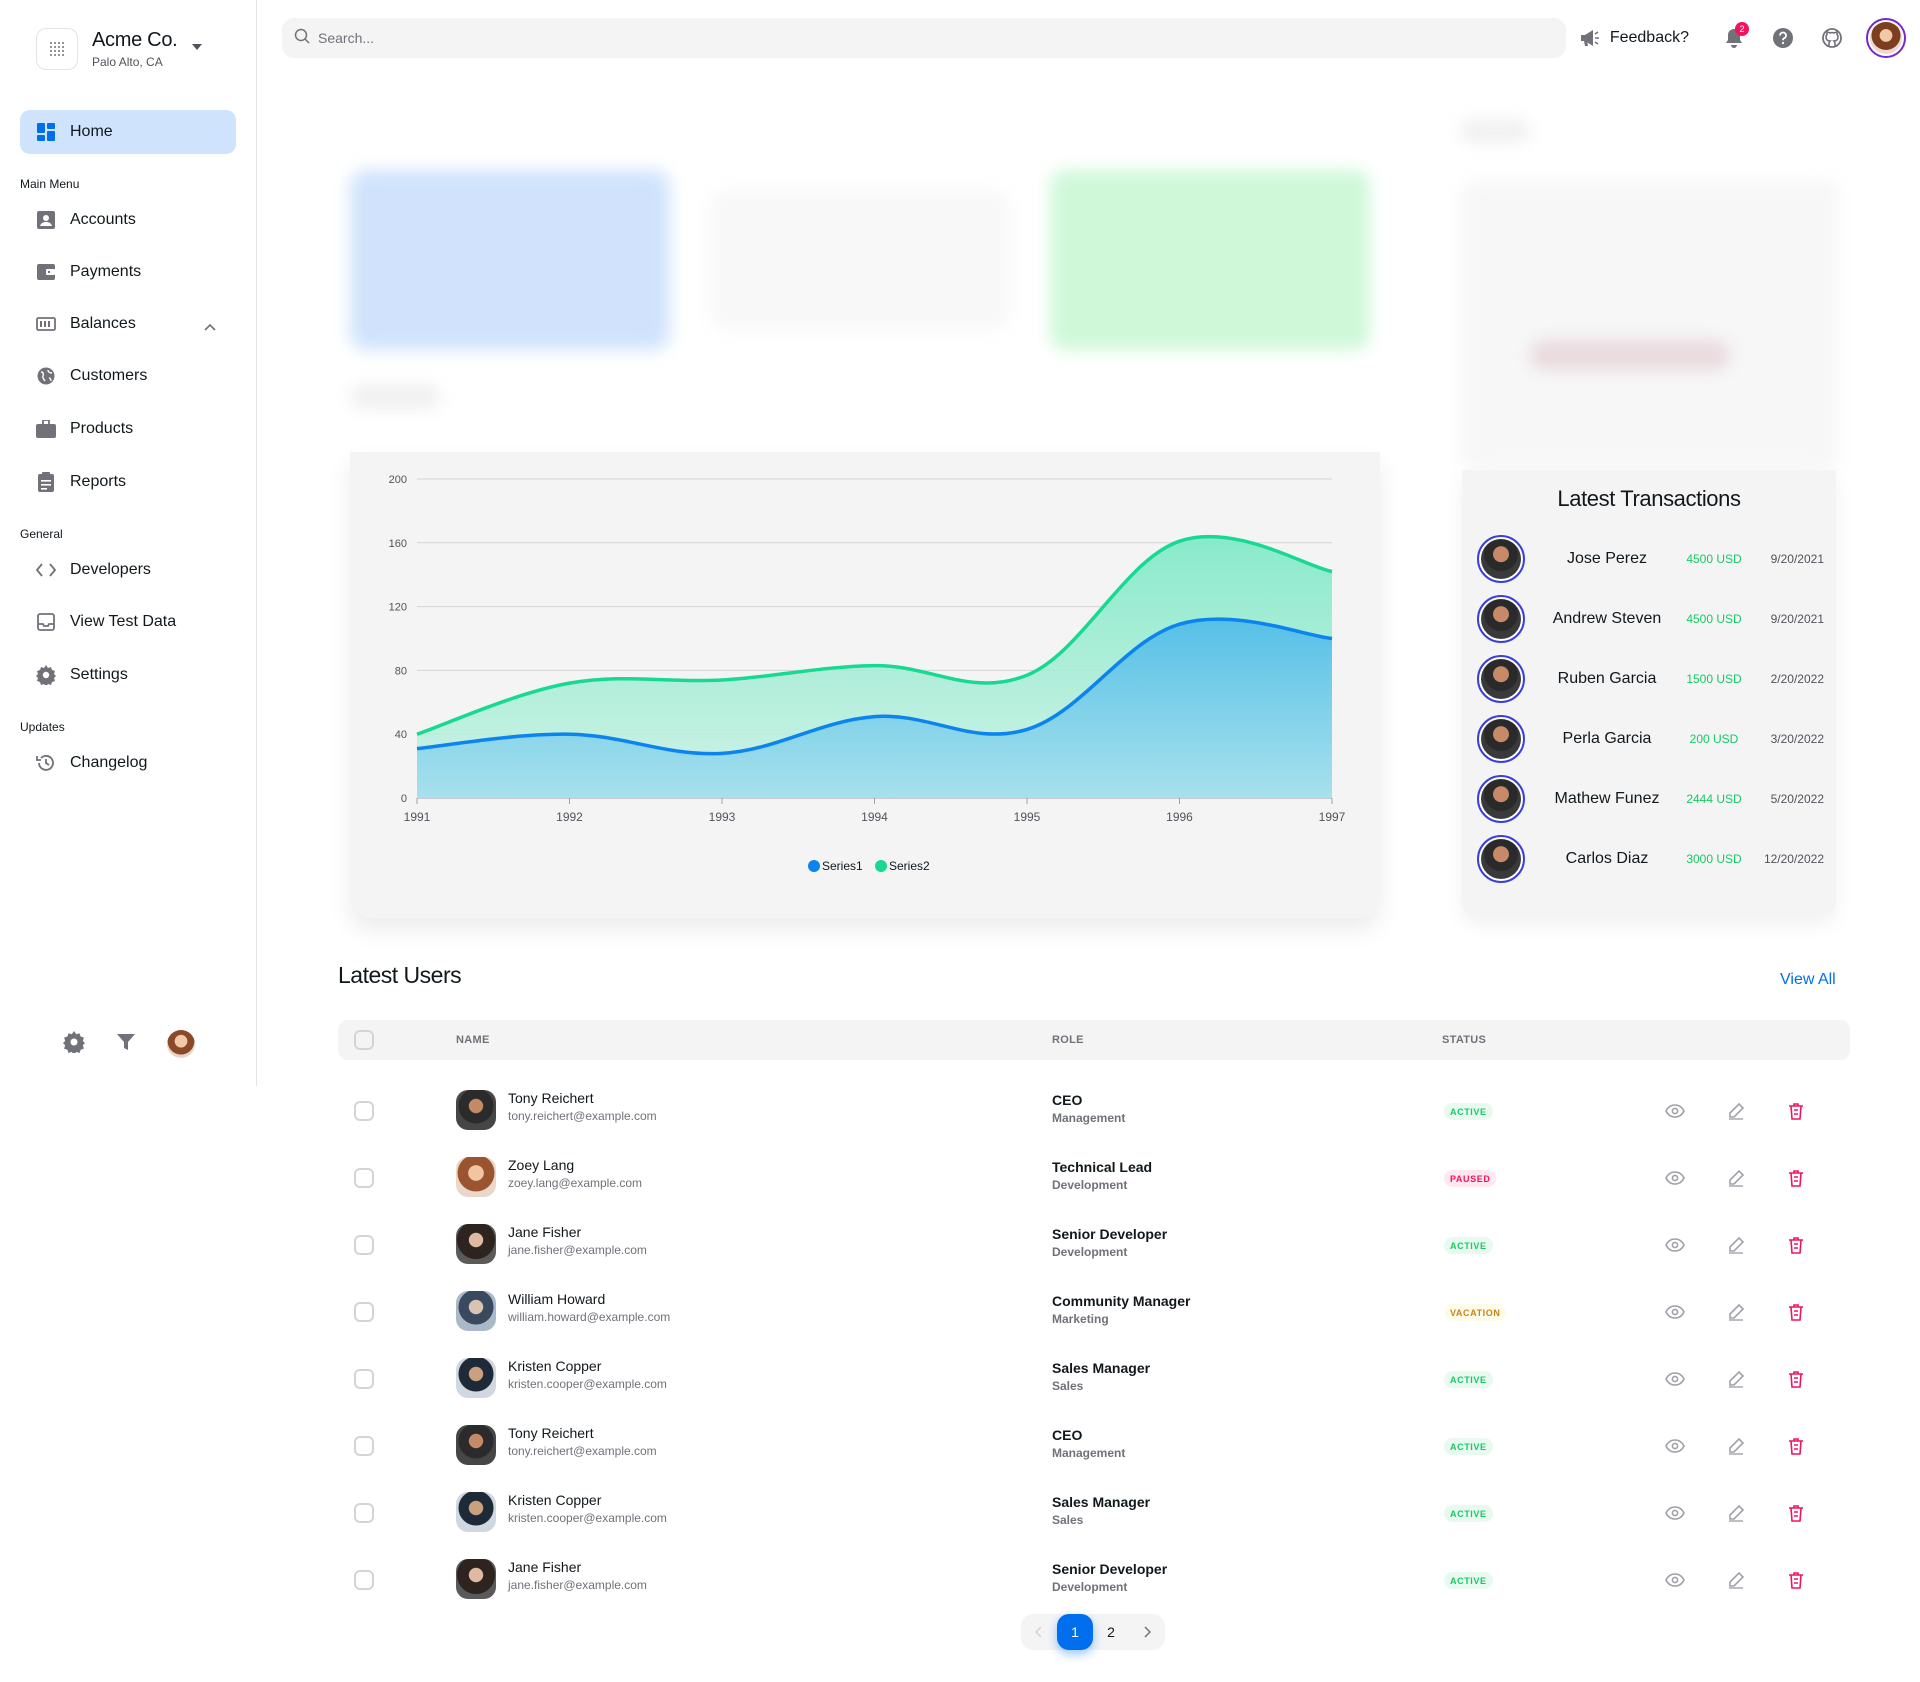 The height and width of the screenshot is (1682, 1920). Describe the element at coordinates (1110, 1569) in the screenshot. I see `user-role: Senior Developer` at that location.